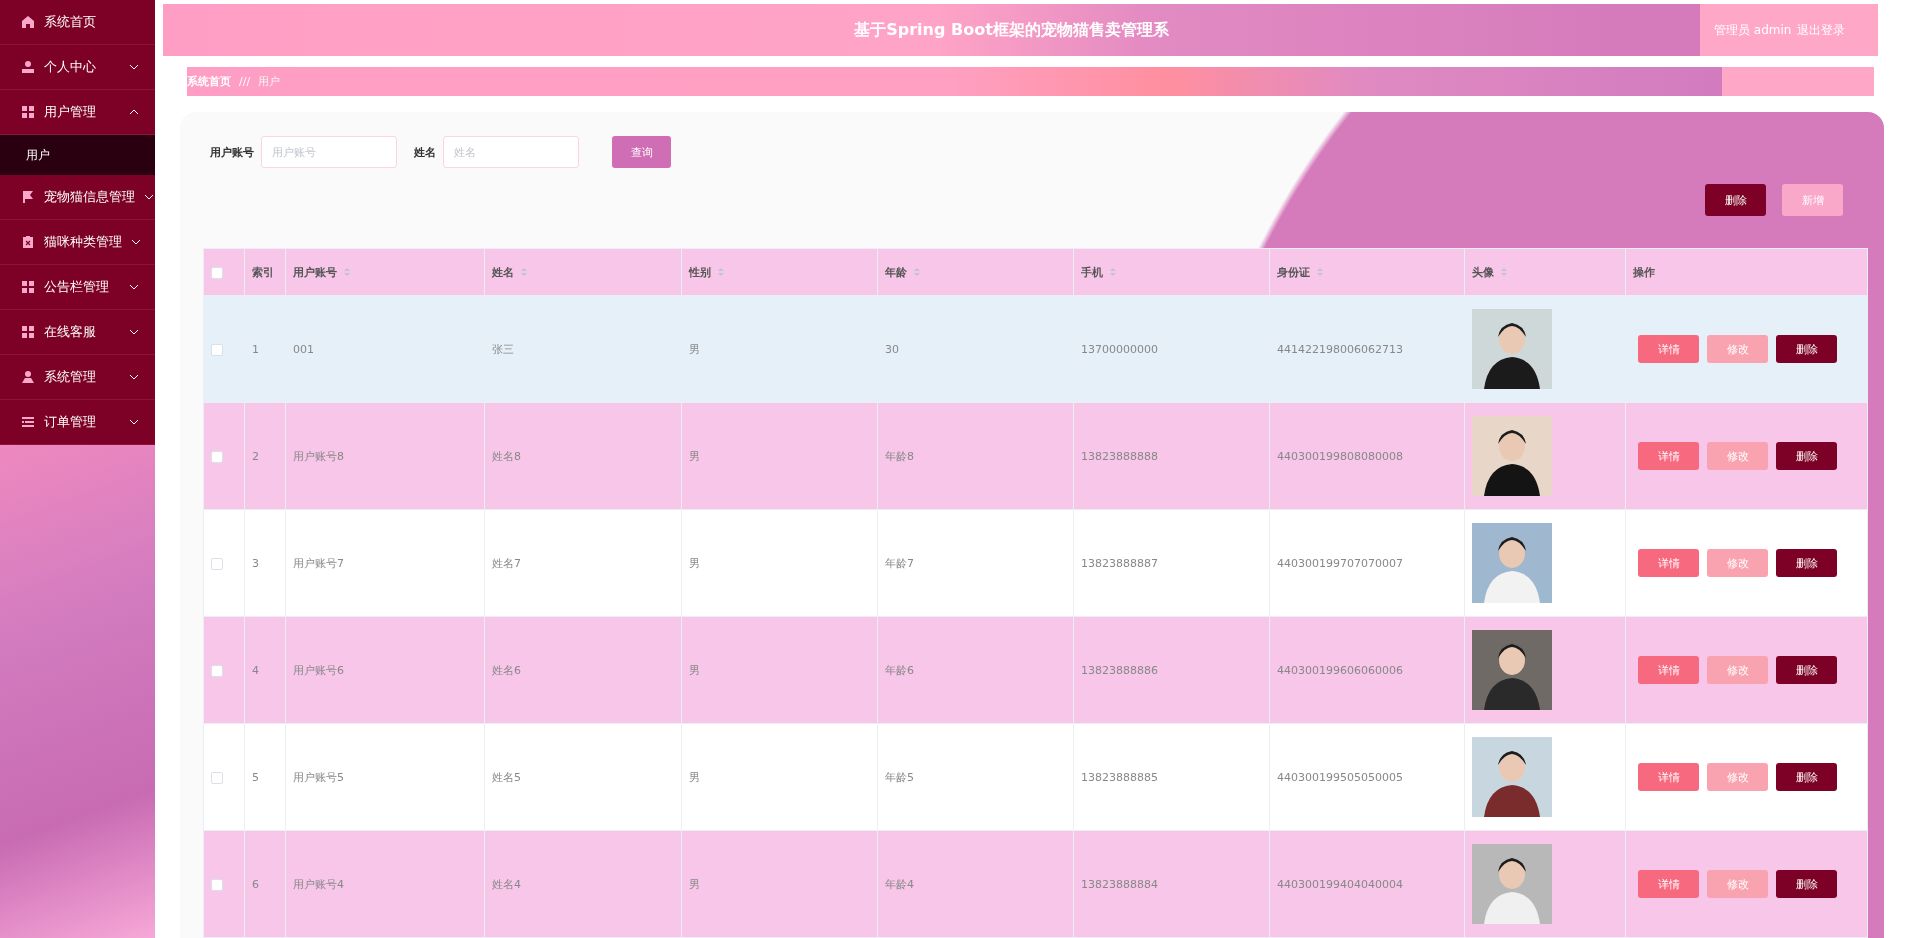 This screenshot has width=1906, height=938. Describe the element at coordinates (1644, 272) in the screenshot. I see `column-header: 操作` at that location.